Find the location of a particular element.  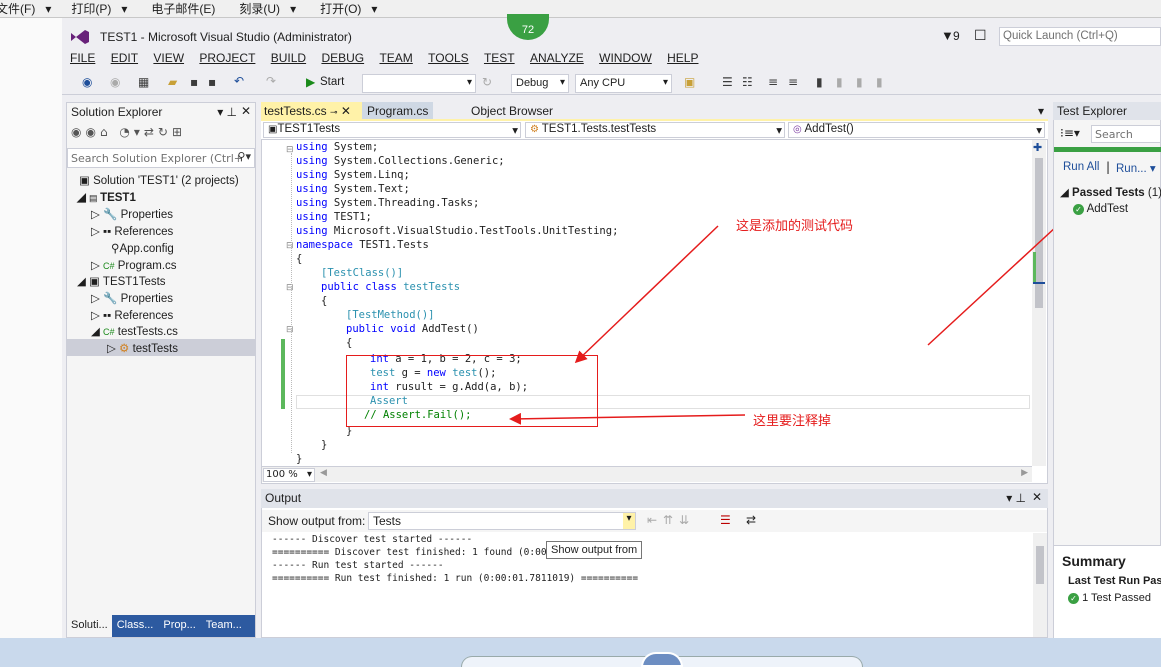

tests-passed-label: 1 Test Passed is located at coordinates (1116, 598).